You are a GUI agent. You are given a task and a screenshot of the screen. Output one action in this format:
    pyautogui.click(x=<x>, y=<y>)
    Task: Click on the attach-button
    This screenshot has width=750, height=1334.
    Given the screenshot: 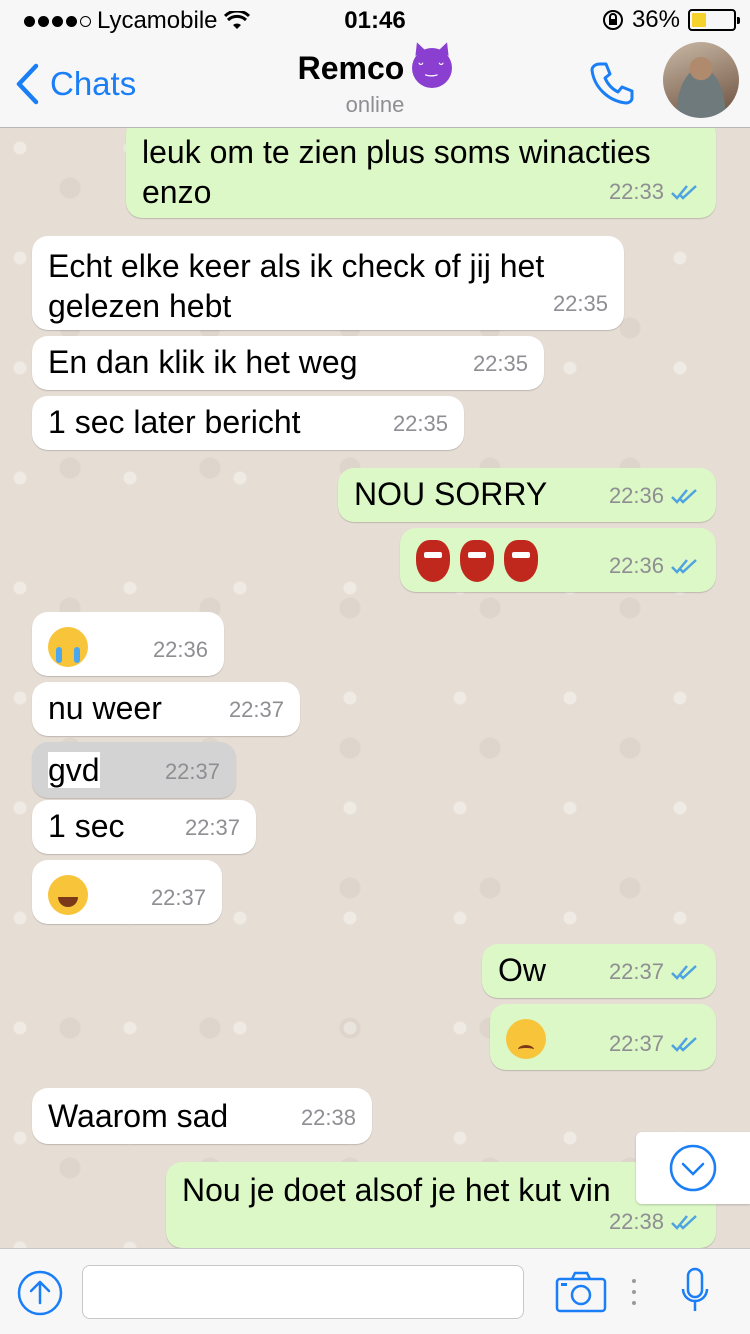 What is the action you would take?
    pyautogui.click(x=40, y=1295)
    